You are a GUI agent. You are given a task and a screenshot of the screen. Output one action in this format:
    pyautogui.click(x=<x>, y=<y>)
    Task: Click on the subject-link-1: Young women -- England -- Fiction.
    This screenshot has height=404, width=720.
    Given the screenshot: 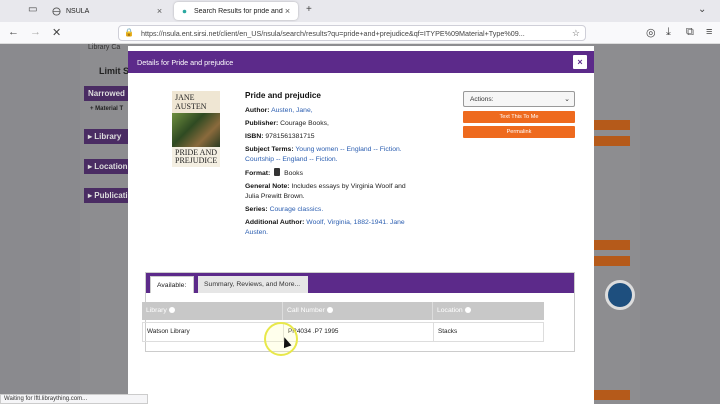 What is the action you would take?
    pyautogui.click(x=348, y=149)
    